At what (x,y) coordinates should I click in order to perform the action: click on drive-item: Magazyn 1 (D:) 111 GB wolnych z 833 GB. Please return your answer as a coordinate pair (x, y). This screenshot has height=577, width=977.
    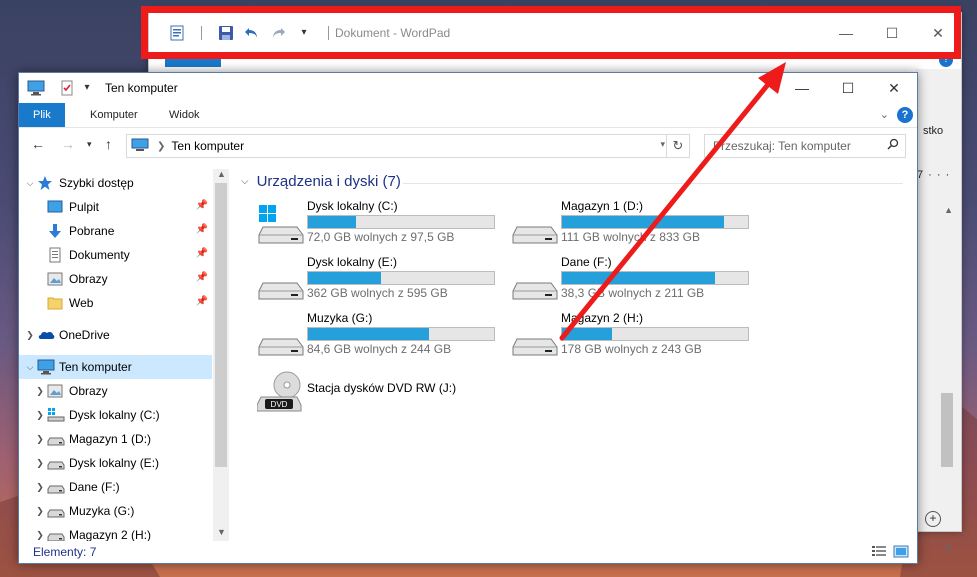
    Looking at the image, I should click on (636, 227).